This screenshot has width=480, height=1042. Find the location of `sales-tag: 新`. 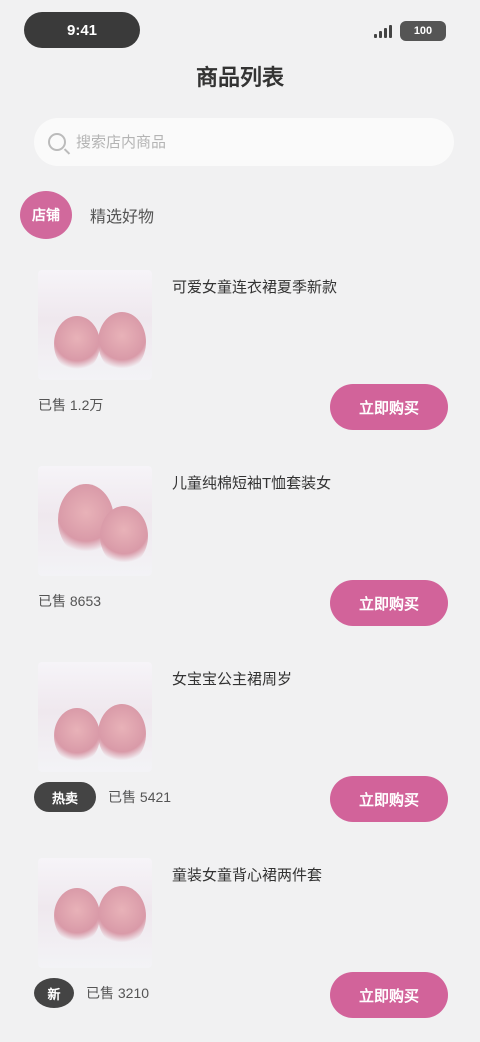

sales-tag: 新 is located at coordinates (54, 993).